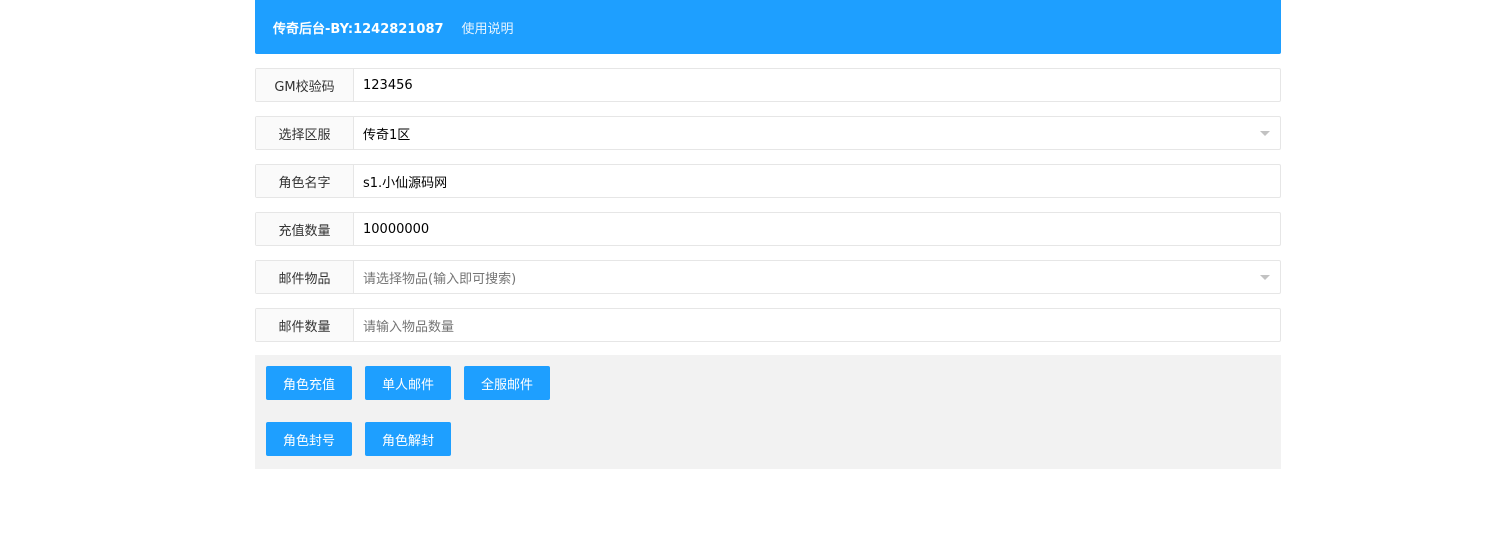 Image resolution: width=1497 pixels, height=533 pixels. Describe the element at coordinates (309, 383) in the screenshot. I see `role-recharge-button: 角色充值` at that location.